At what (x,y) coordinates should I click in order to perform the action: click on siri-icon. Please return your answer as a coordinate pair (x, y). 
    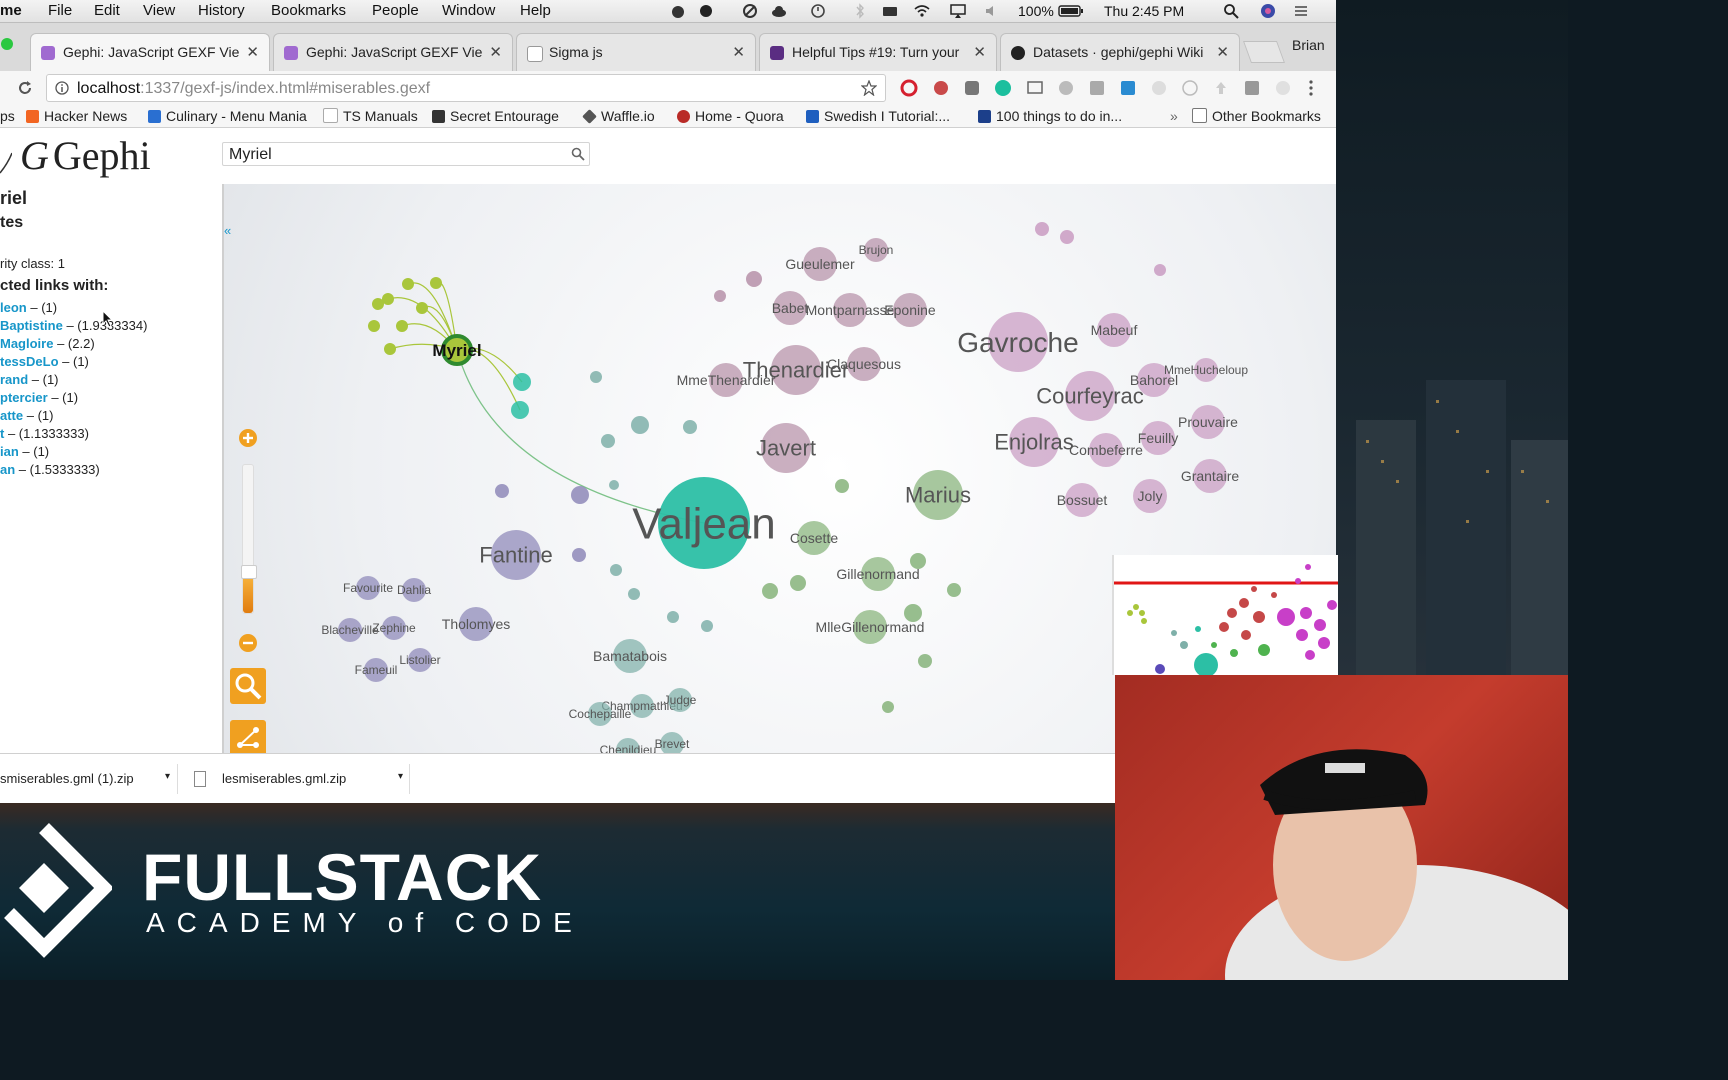
    Looking at the image, I should click on (1268, 11).